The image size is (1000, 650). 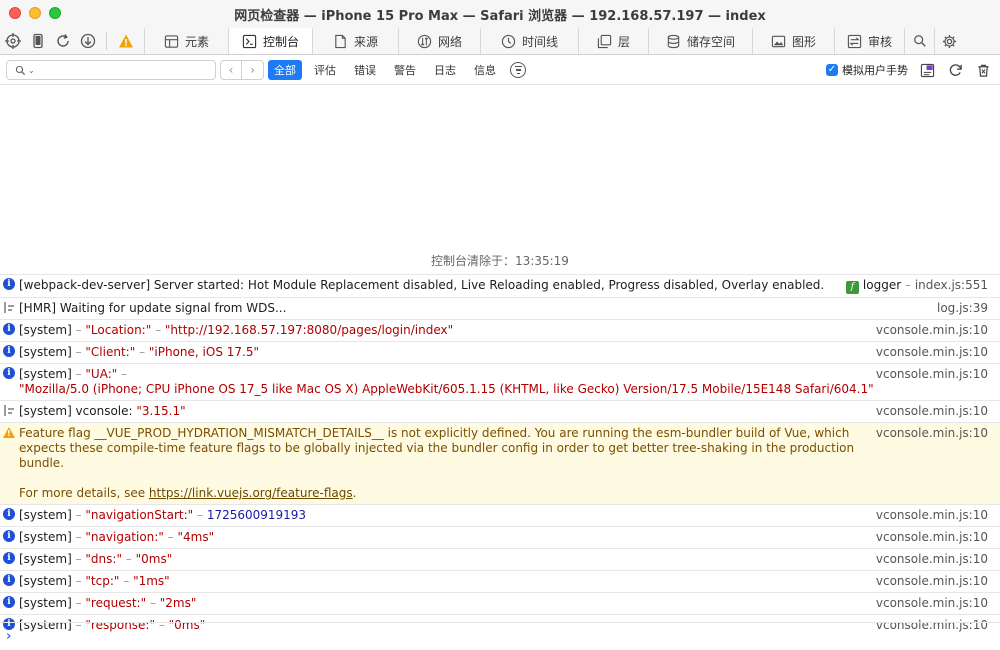 I want to click on close-window-button, so click(x=15, y=13).